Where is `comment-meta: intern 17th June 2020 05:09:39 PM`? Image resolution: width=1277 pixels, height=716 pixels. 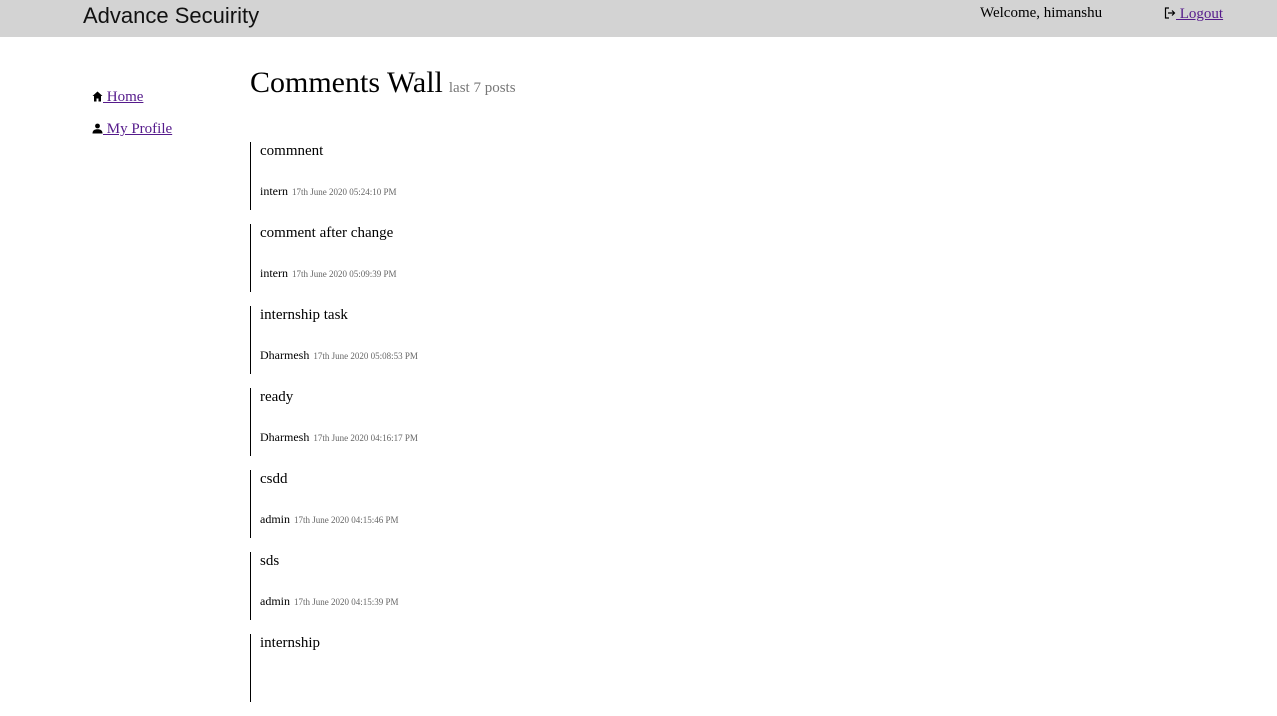
comment-meta: intern 17th June 2020 05:09:39 PM is located at coordinates (328, 273).